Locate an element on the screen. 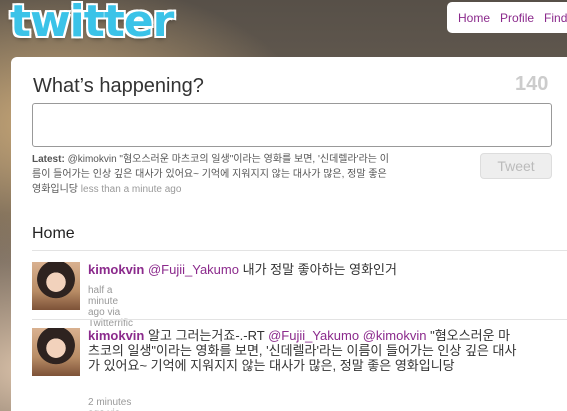 This screenshot has width=567, height=411. latest-timestamp: less than a minute ago is located at coordinates (131, 189).